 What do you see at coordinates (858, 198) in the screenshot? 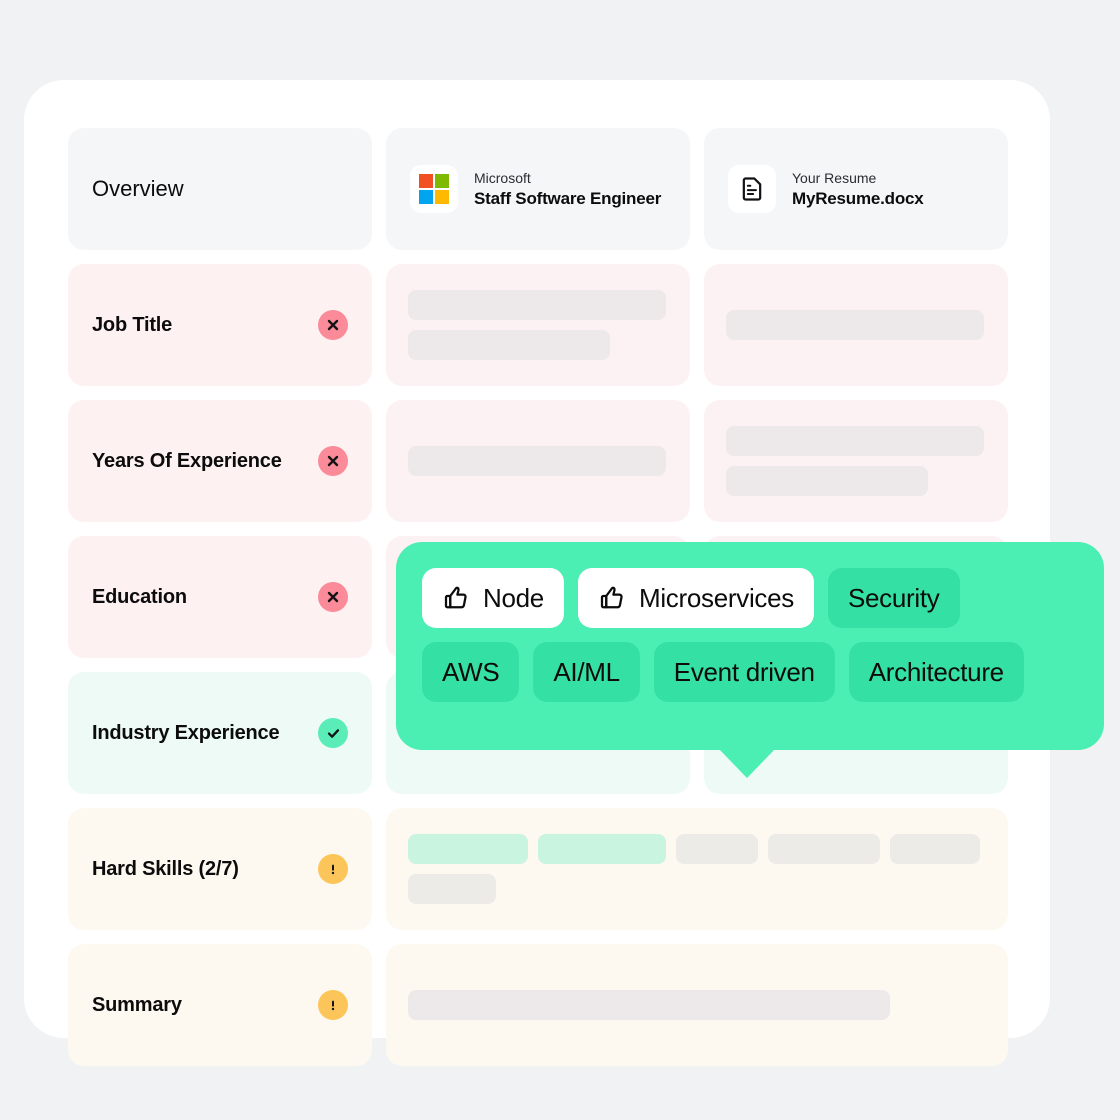
I see `resume-filename: MyResume.docx` at bounding box center [858, 198].